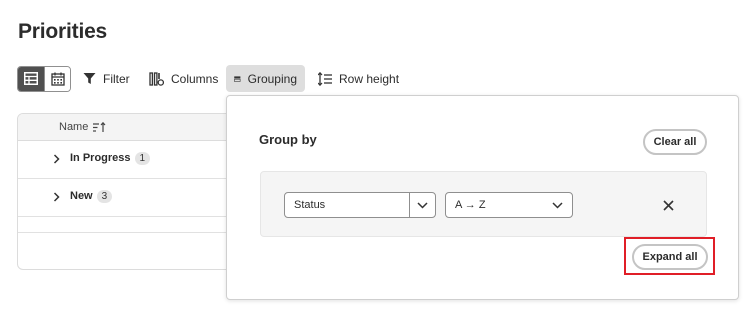 This screenshot has width=750, height=315. What do you see at coordinates (325, 78) in the screenshot?
I see `row-height-icon` at bounding box center [325, 78].